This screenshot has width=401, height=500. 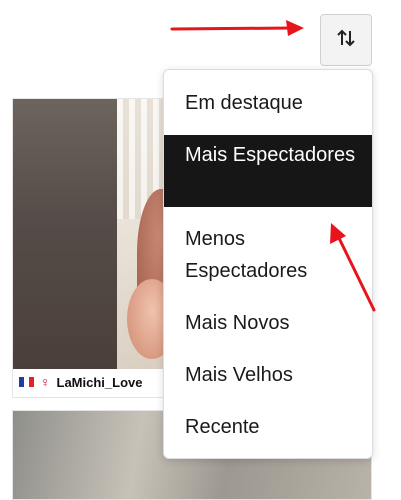 I want to click on blurred-region, so click(x=65, y=234).